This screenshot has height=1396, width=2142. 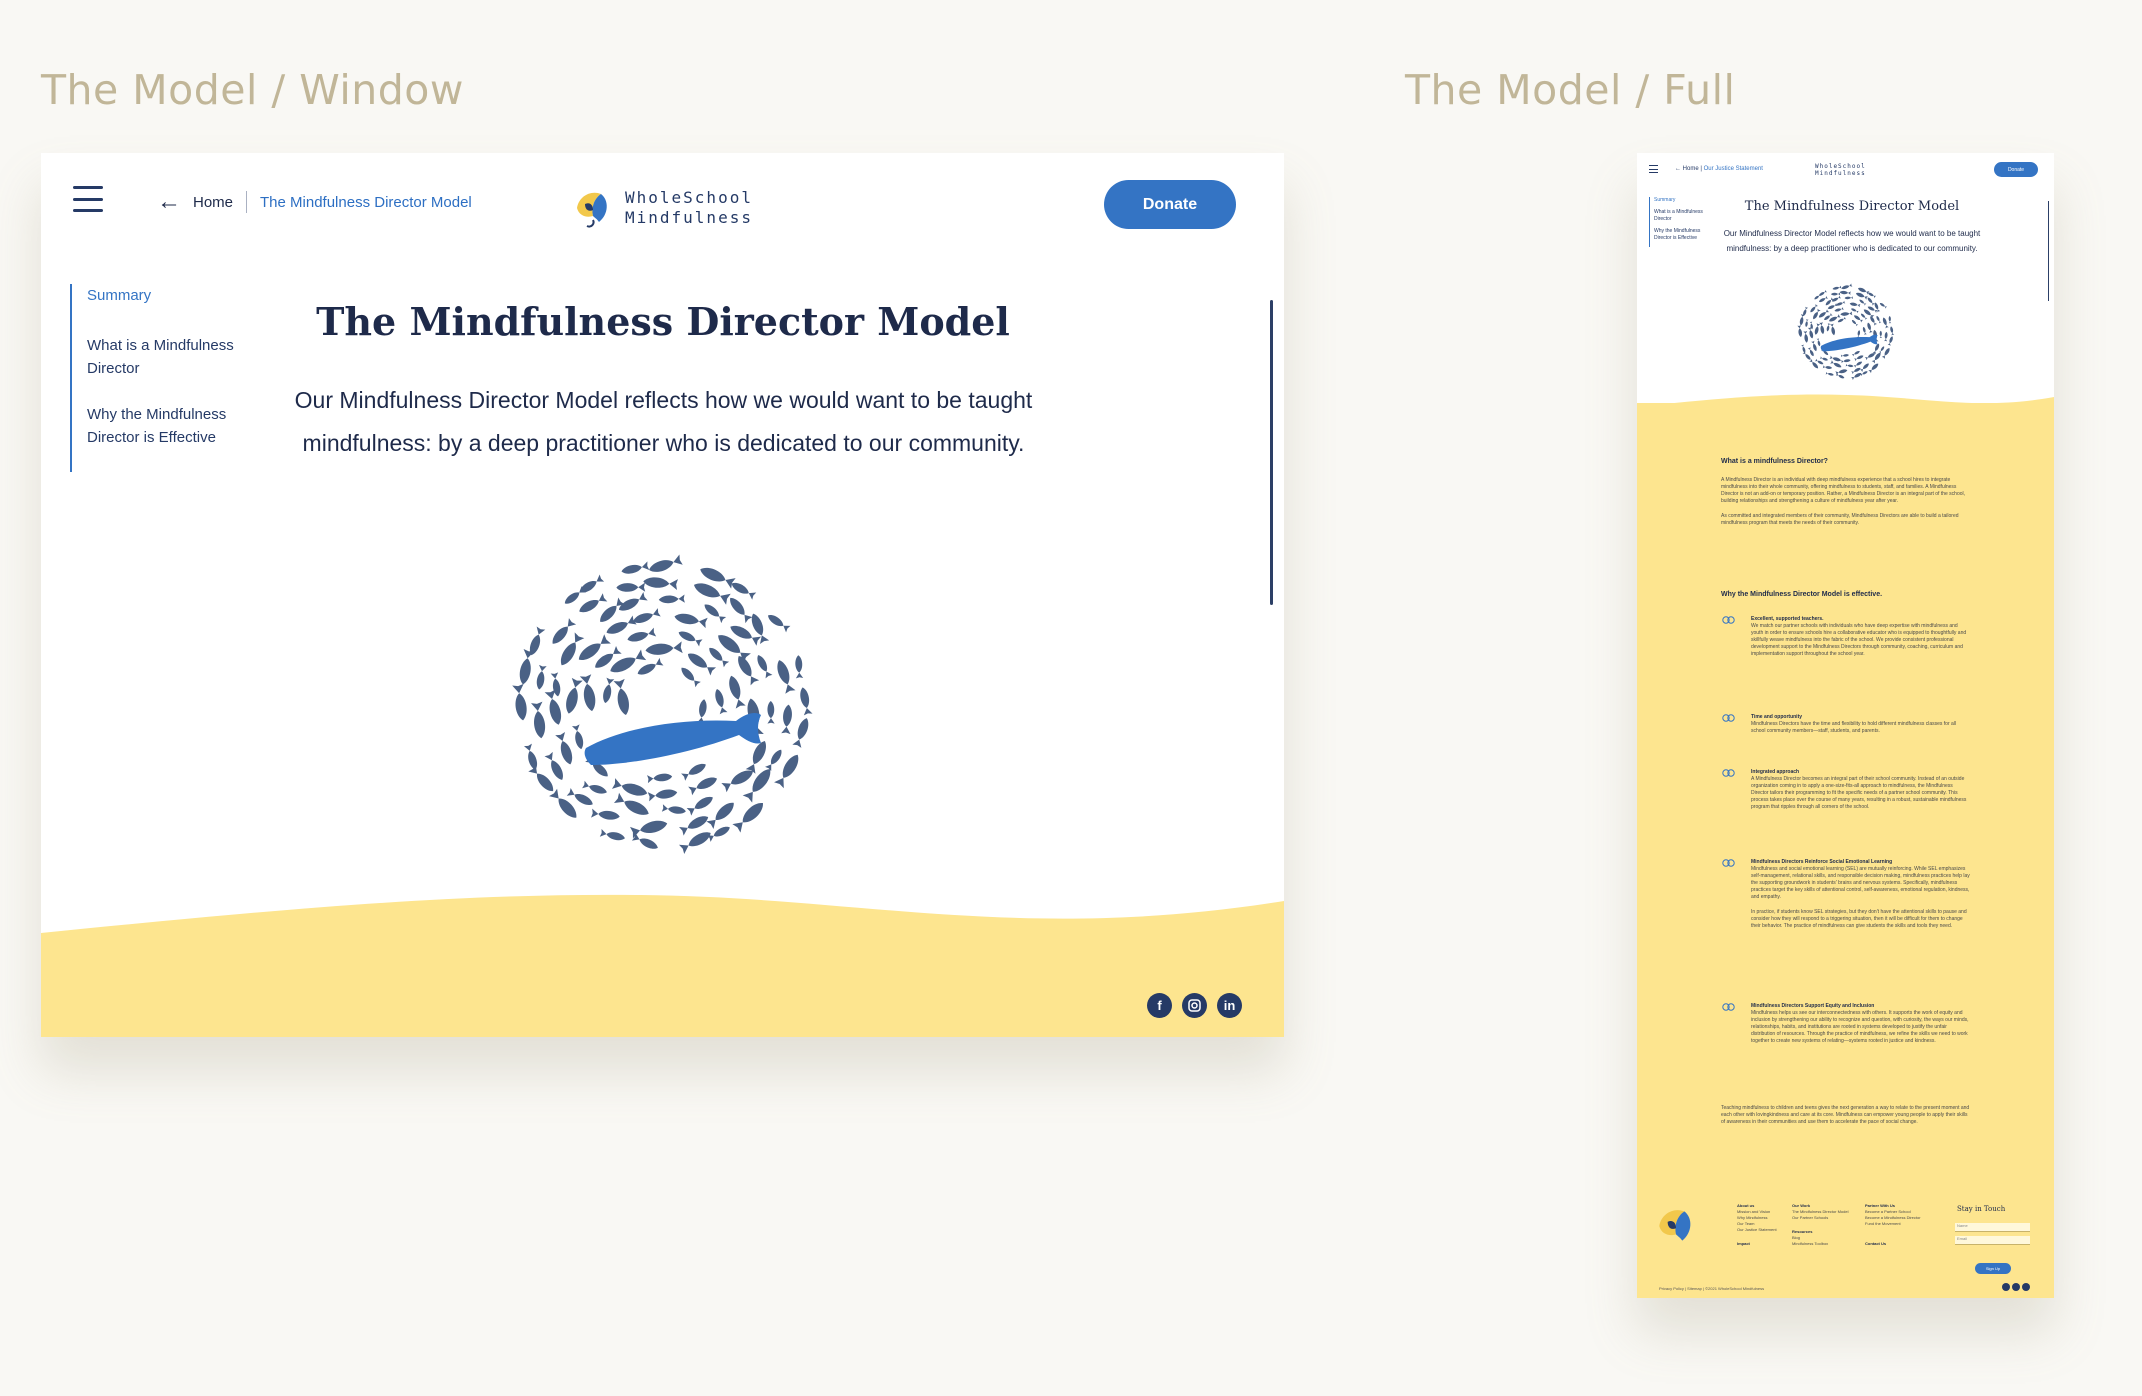 I want to click on donate-button: Donate, so click(x=1170, y=204).